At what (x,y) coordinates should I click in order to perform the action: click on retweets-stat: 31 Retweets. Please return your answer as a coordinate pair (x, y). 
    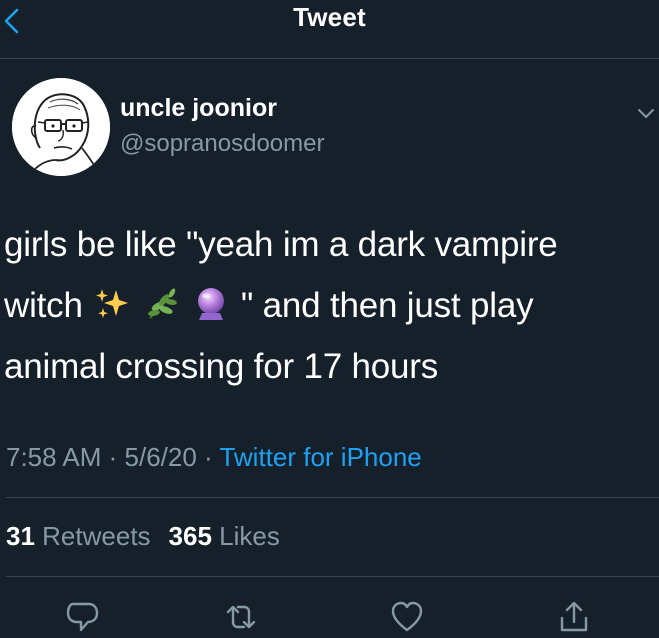
    Looking at the image, I should click on (78, 536).